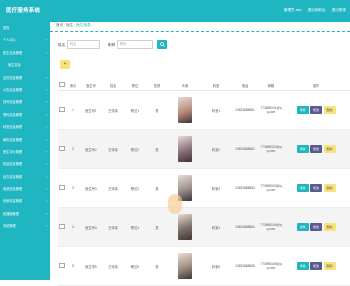 The height and width of the screenshot is (286, 350). What do you see at coordinates (69, 25) in the screenshot?
I see `breadcrumb-section: 医生` at bounding box center [69, 25].